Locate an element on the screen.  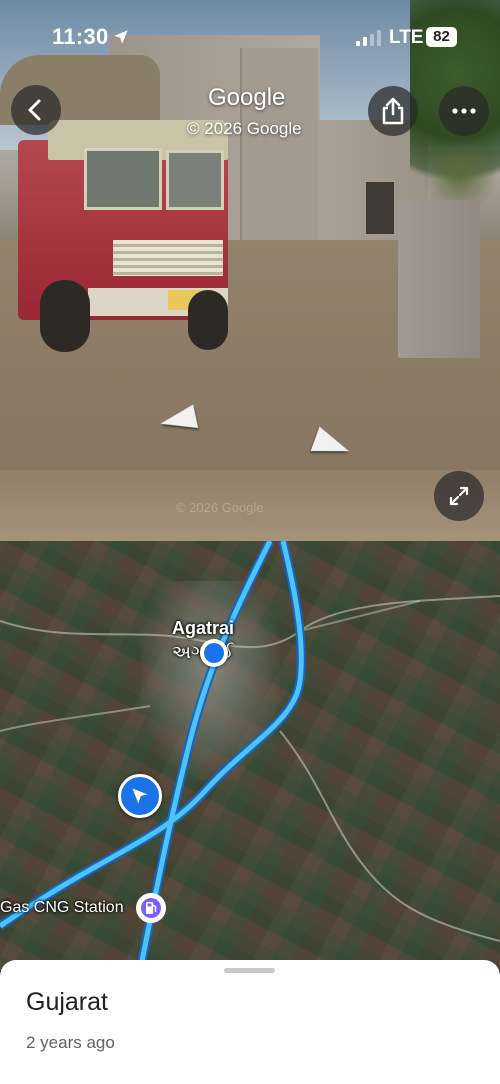
navigation-marker is located at coordinates (140, 796).